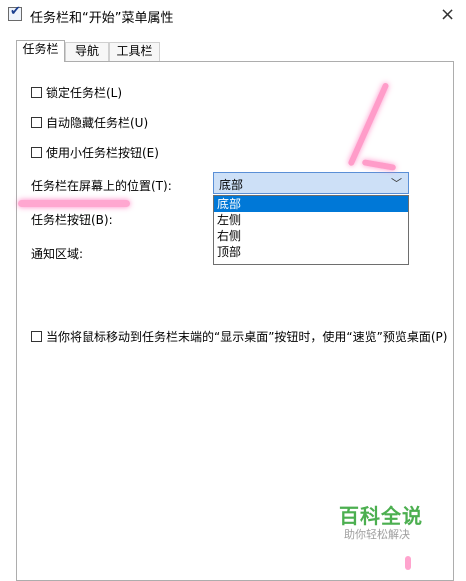 Image resolution: width=466 pixels, height=581 pixels. I want to click on small-buttons-option: 使用小任务栏按钮(E), so click(95, 152).